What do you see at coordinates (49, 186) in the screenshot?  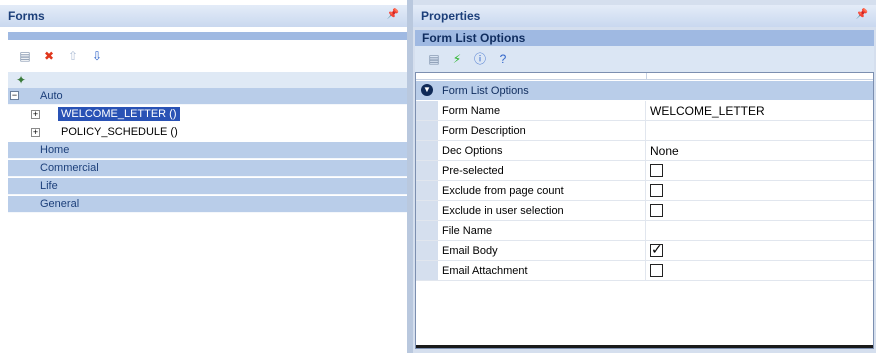 I see `category-label: Life` at bounding box center [49, 186].